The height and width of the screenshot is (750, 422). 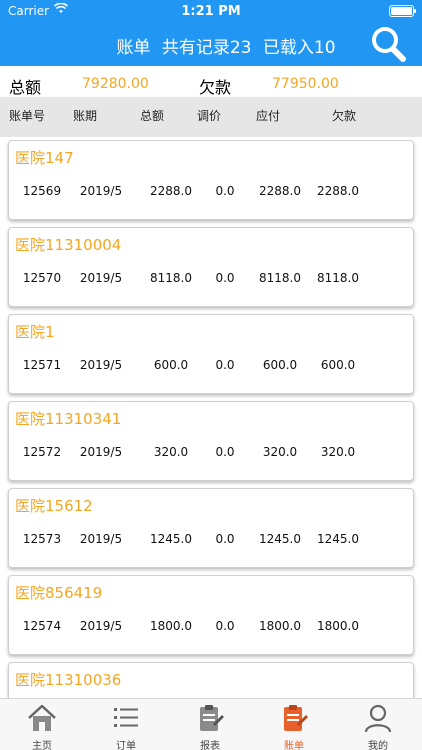 What do you see at coordinates (344, 116) in the screenshot?
I see `col-debt: 欠款` at bounding box center [344, 116].